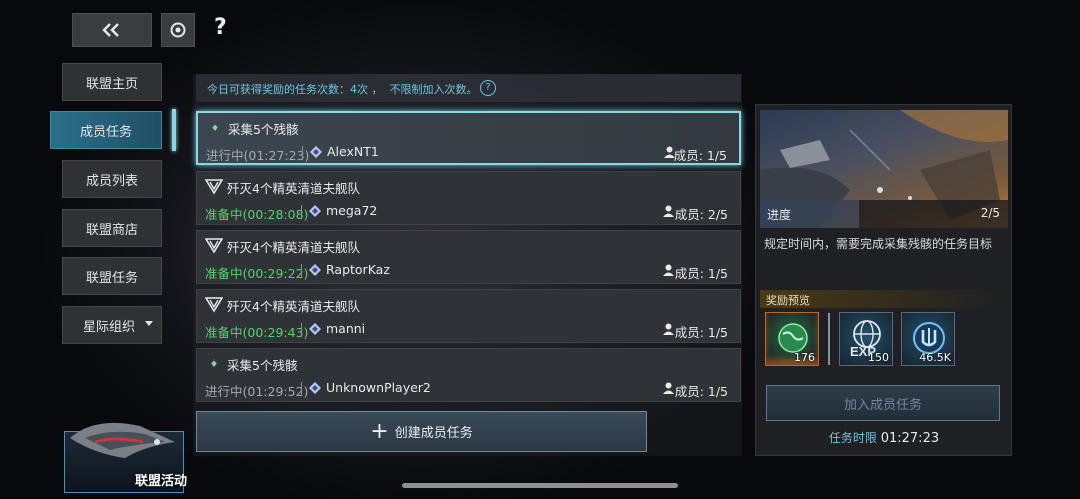 Image resolution: width=1080 pixels, height=499 pixels. Describe the element at coordinates (160, 481) in the screenshot. I see `alliance-activity-label: 联盟活动` at that location.